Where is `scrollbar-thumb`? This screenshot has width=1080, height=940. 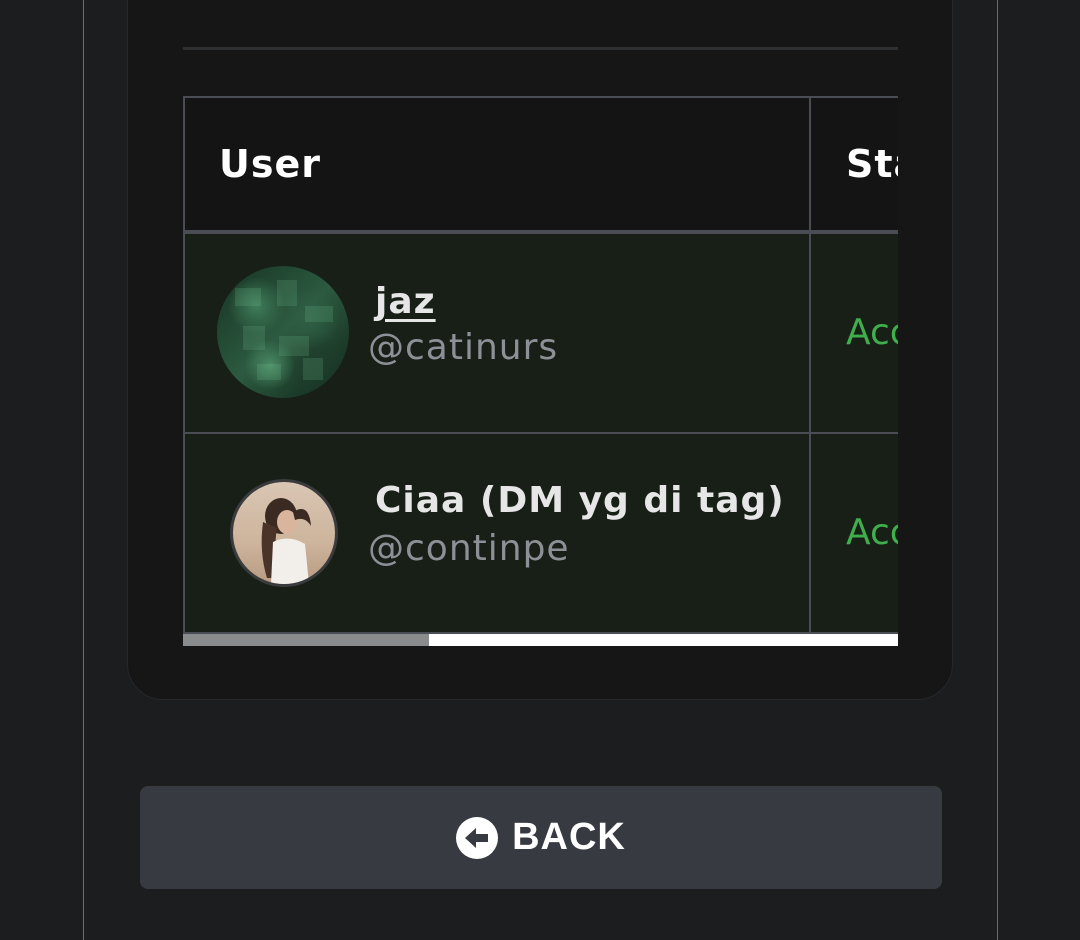
scrollbar-thumb is located at coordinates (306, 640).